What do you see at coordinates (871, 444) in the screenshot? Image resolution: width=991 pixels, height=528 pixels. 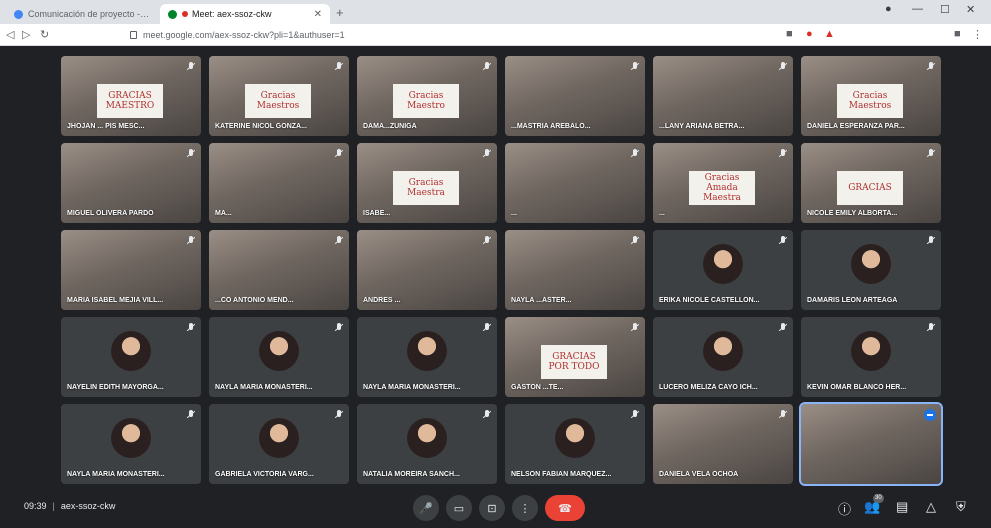 I see `participant-tile` at bounding box center [871, 444].